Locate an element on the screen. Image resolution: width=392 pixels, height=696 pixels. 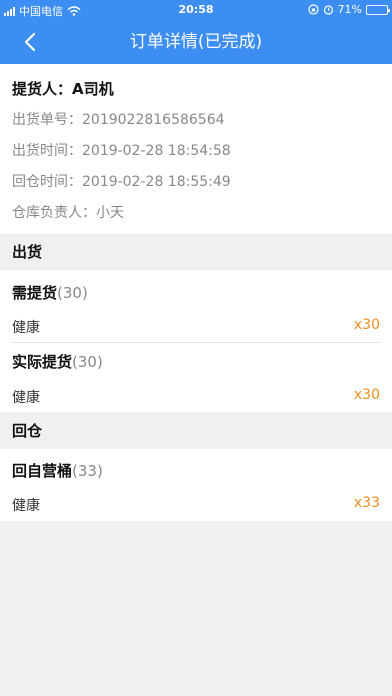
group-title: 需提货(30) is located at coordinates (50, 292).